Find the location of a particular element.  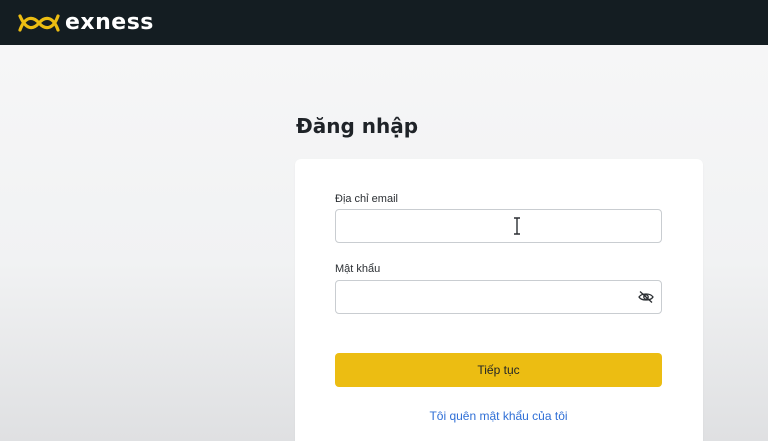

email-input is located at coordinates (498, 226).